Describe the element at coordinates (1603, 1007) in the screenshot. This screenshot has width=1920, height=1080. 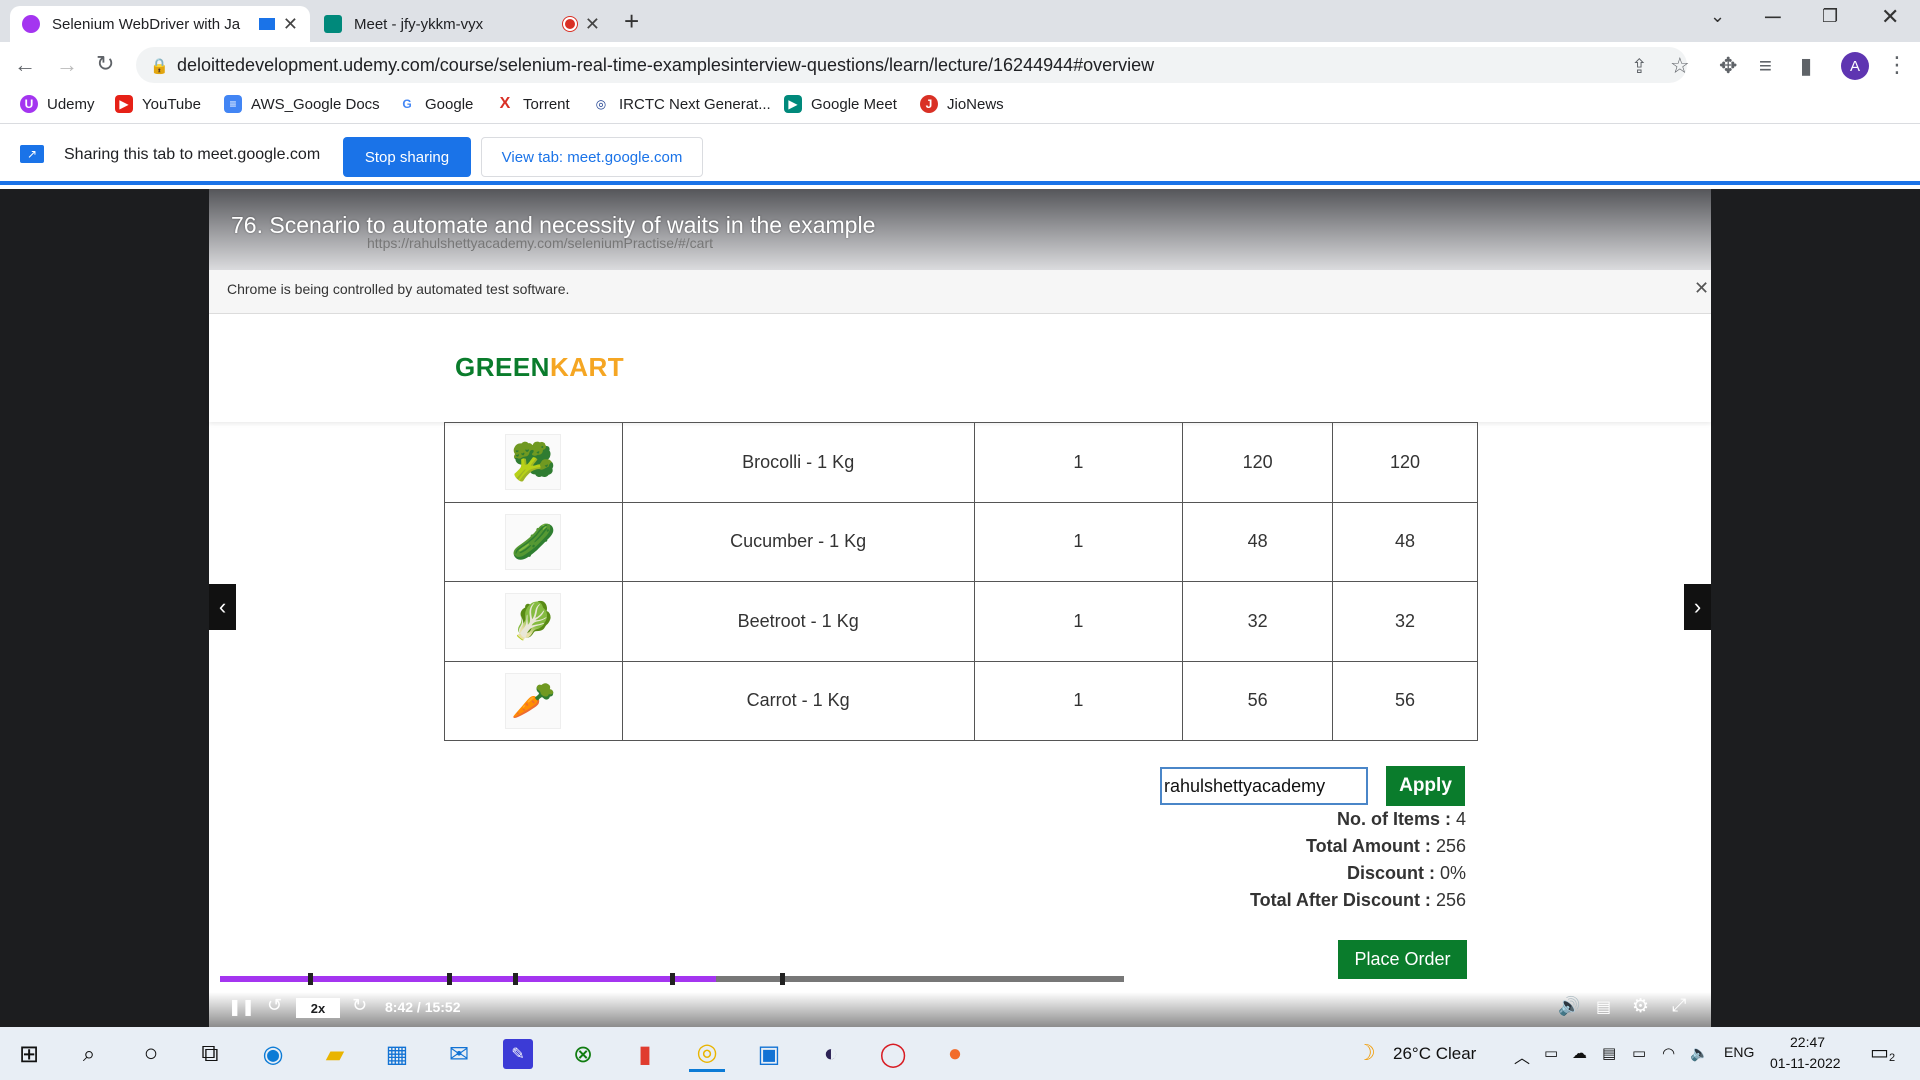
I see `captions-icon: ▤` at that location.